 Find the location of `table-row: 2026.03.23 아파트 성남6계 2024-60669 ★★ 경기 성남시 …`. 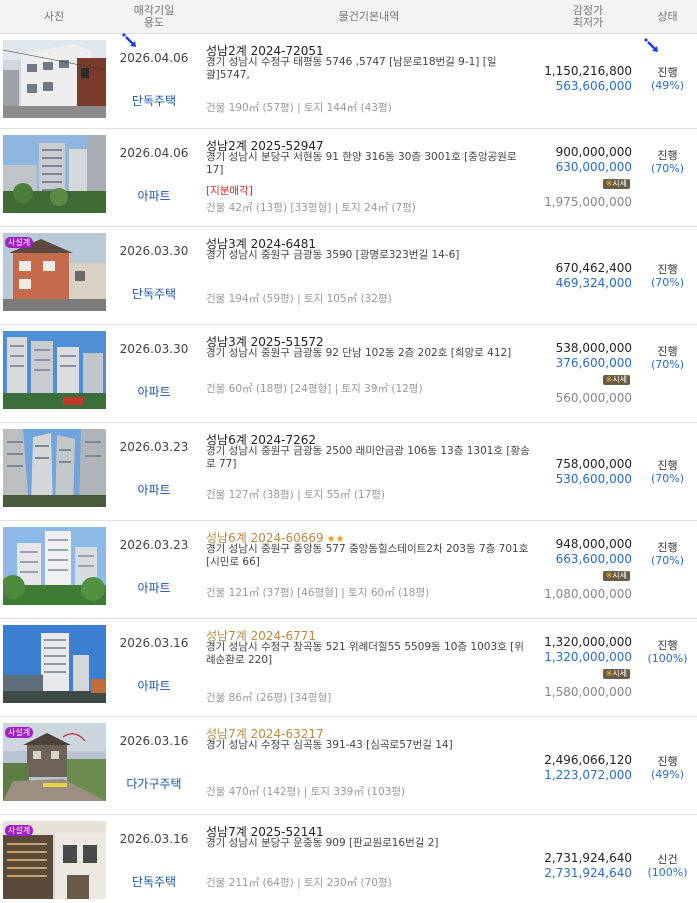

table-row: 2026.03.23 아파트 성남6계 2024-60669 ★★ 경기 성남시 … is located at coordinates (348, 570).